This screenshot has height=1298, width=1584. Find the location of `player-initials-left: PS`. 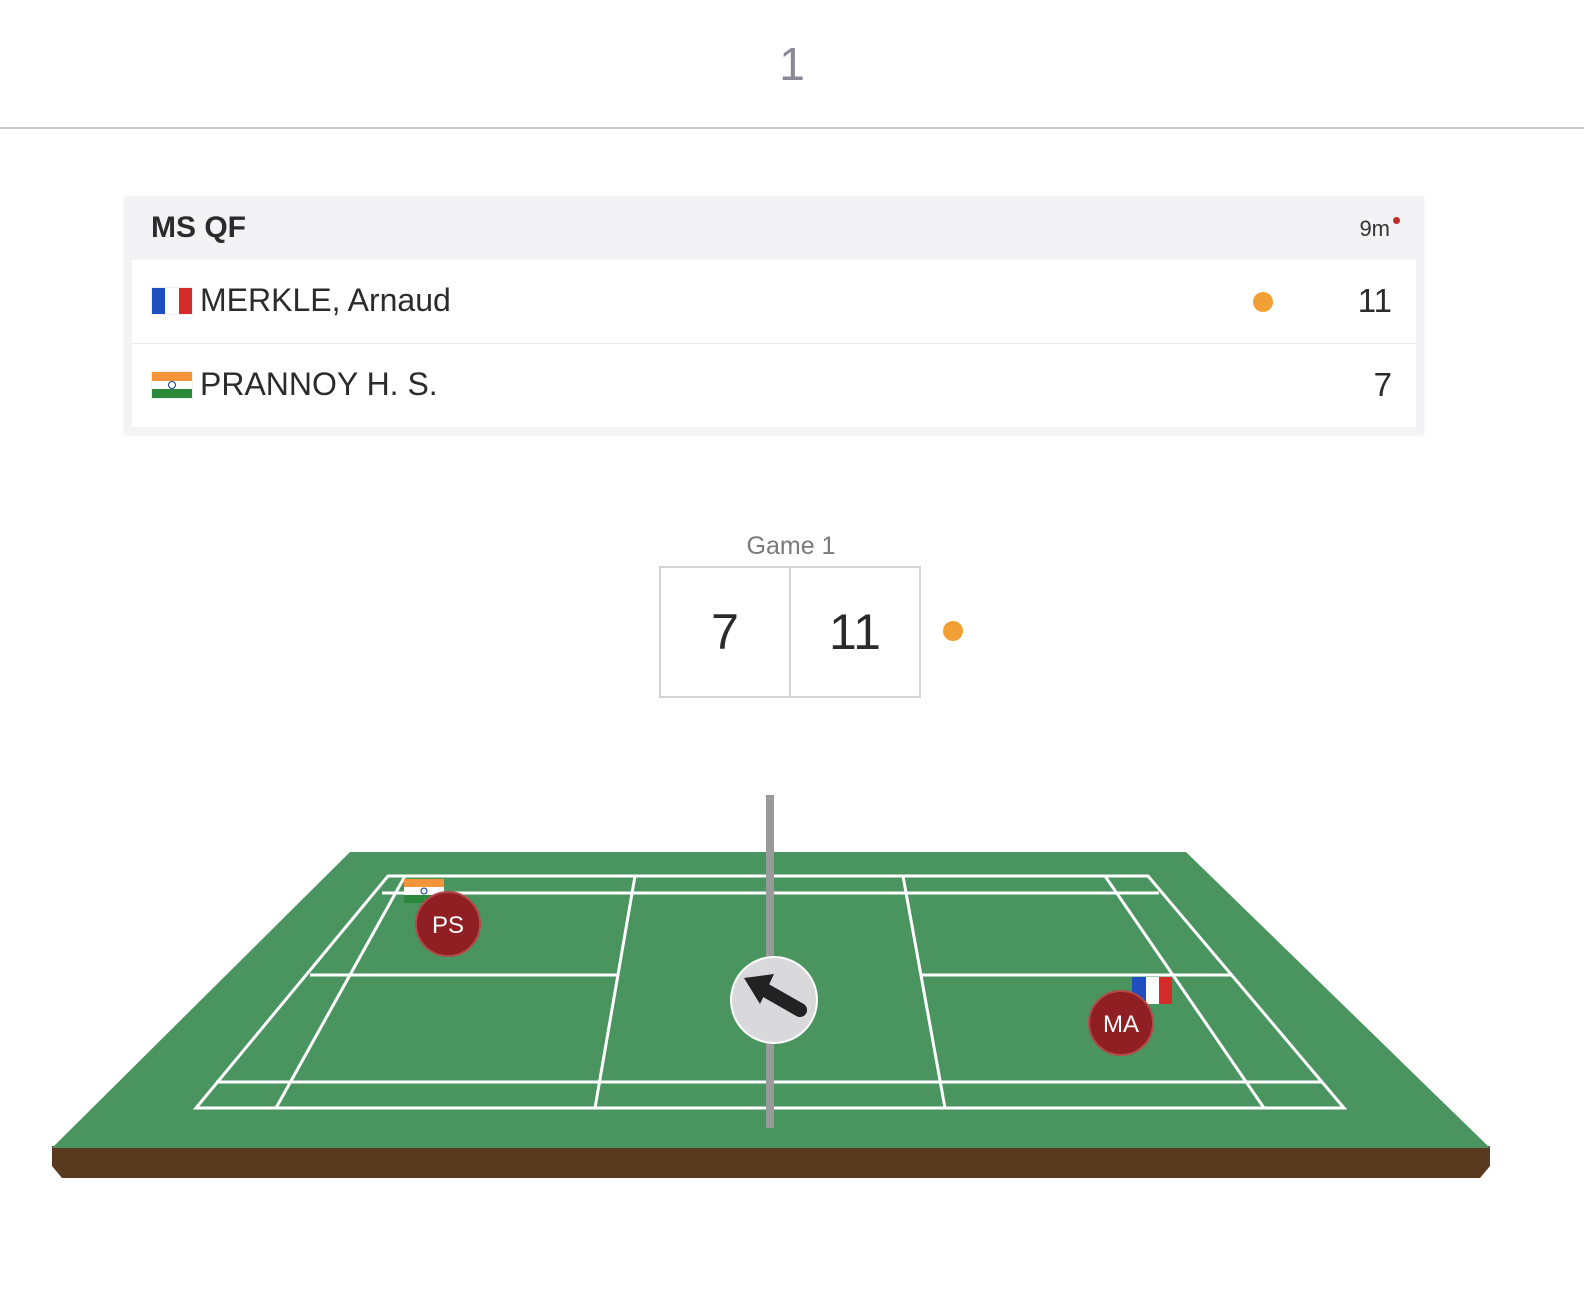

player-initials-left: PS is located at coordinates (448, 925).